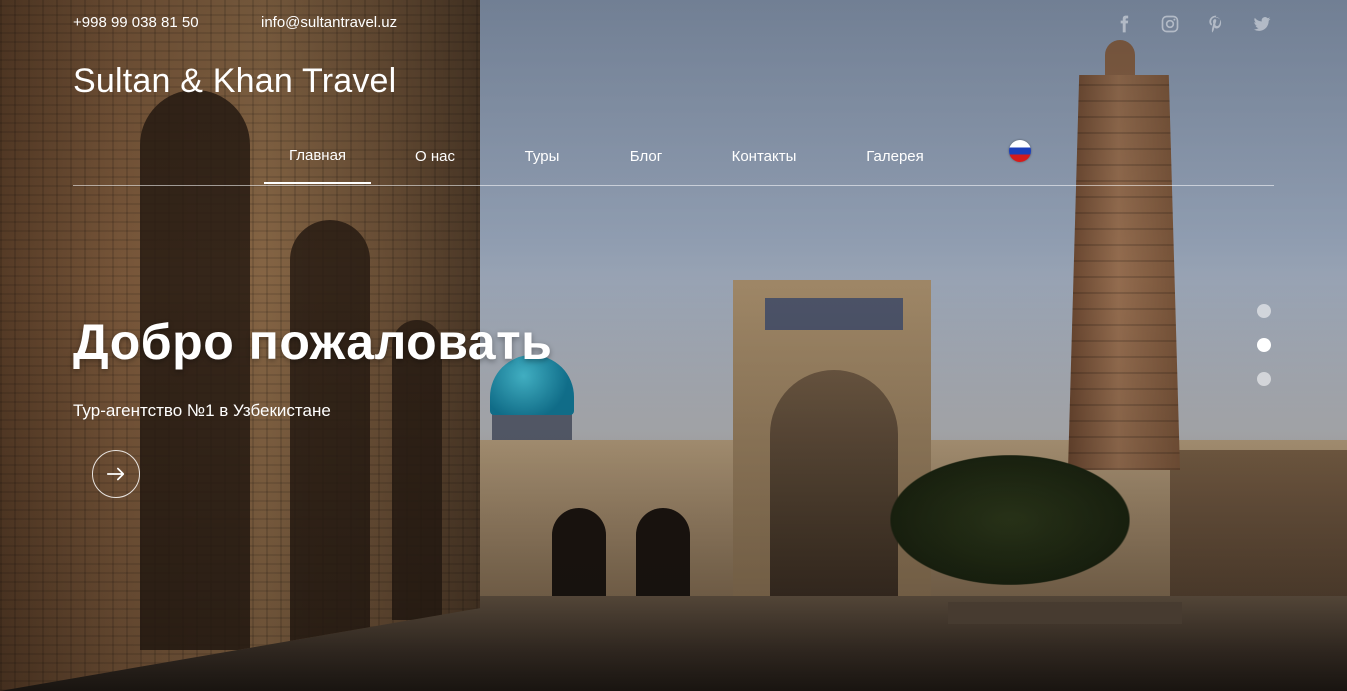 This screenshot has height=691, width=1347. I want to click on main-nav: Главная О нас Туры Блог Контакты Галерея, so click(647, 157).